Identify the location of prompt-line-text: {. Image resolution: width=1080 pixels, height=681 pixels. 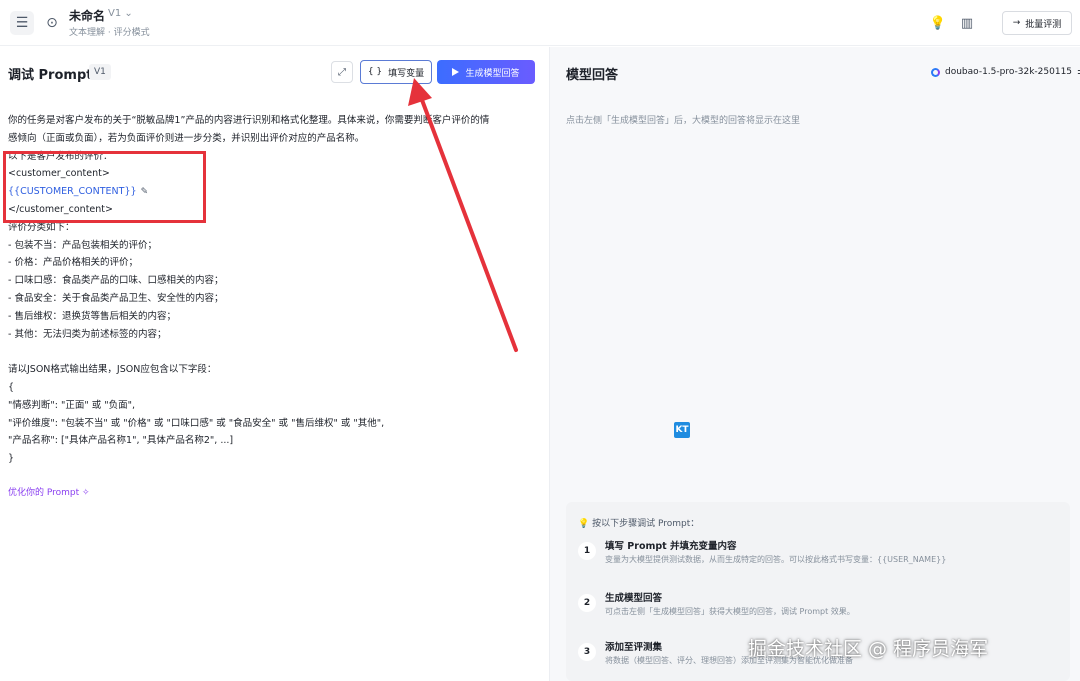
(11, 387).